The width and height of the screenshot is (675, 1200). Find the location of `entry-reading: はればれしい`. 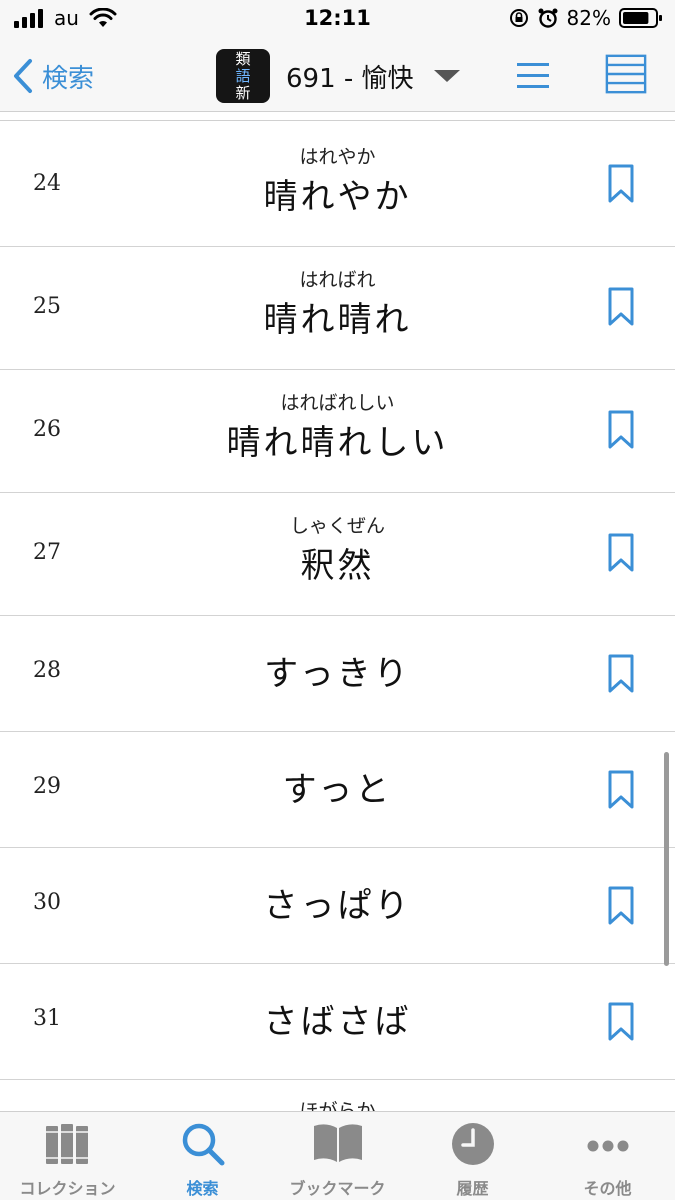

entry-reading: はればれしい is located at coordinates (337, 403).